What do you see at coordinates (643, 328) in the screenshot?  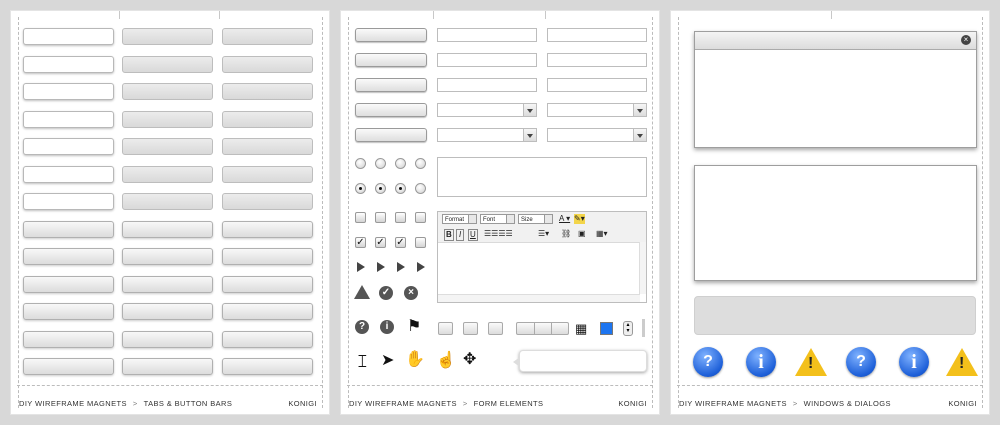 I see `scroll-handle` at bounding box center [643, 328].